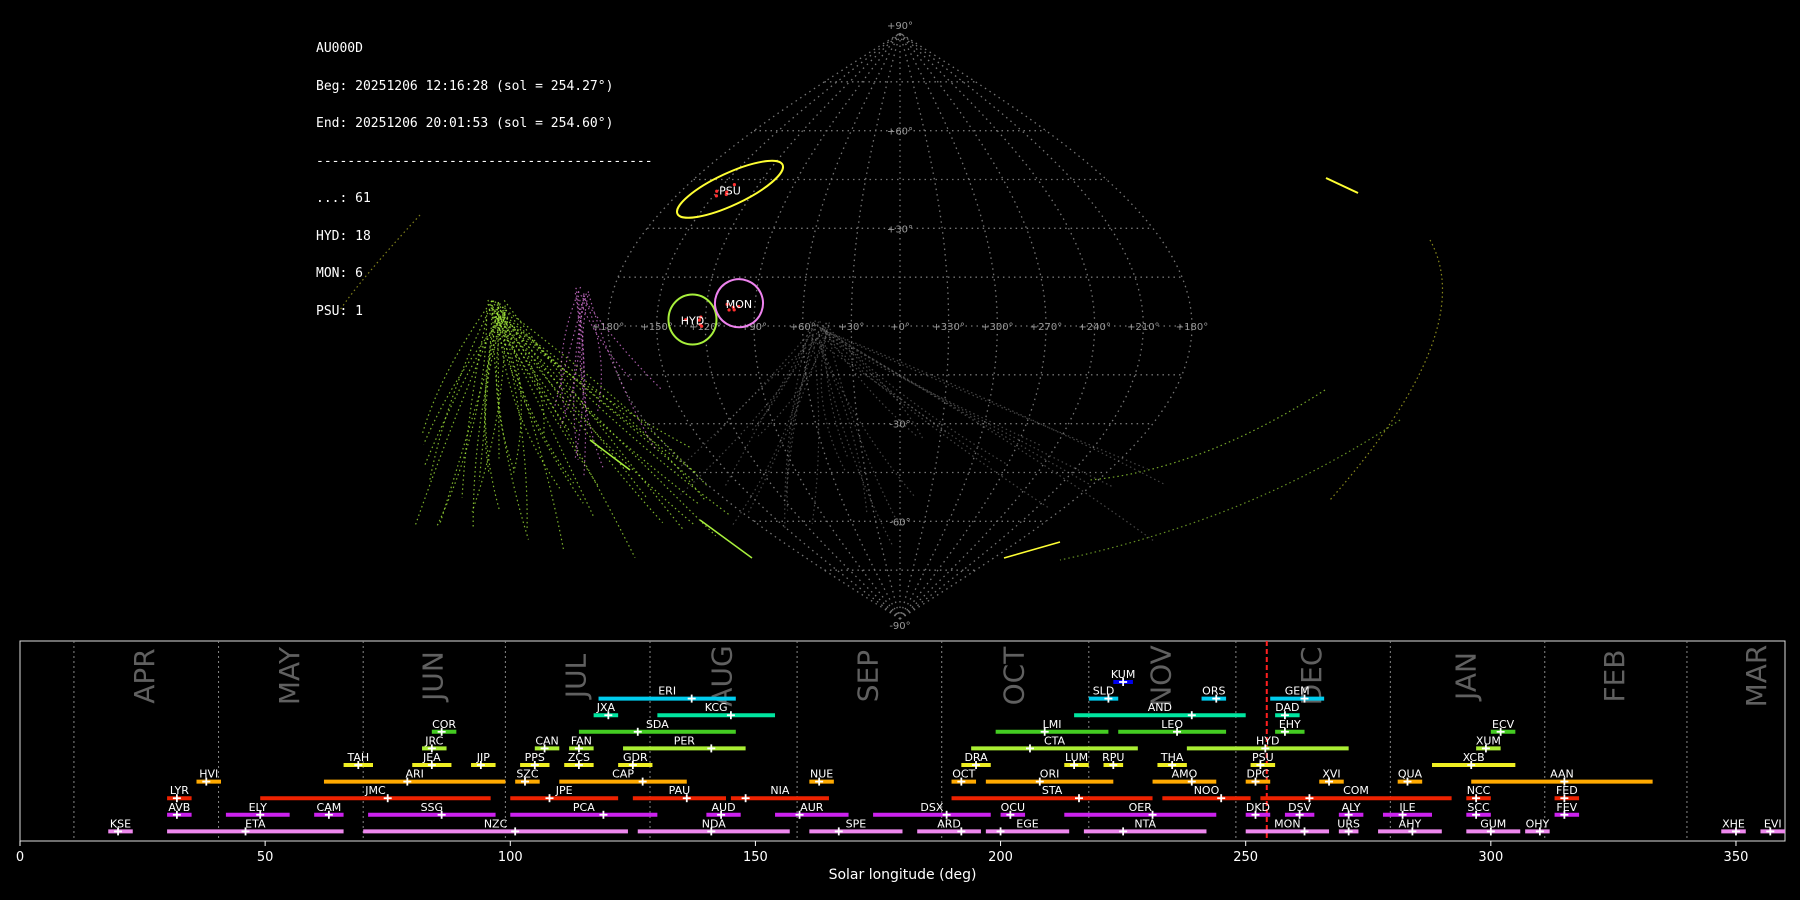 The width and height of the screenshot is (1800, 900). I want to click on shower-label: COR, so click(444, 724).